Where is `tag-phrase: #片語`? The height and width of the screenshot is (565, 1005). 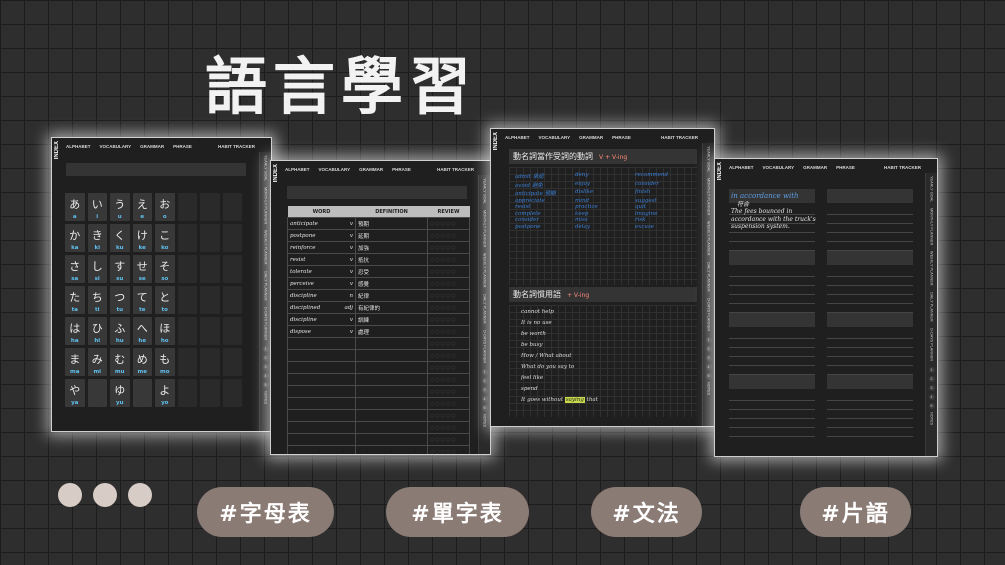 tag-phrase: #片語 is located at coordinates (855, 512).